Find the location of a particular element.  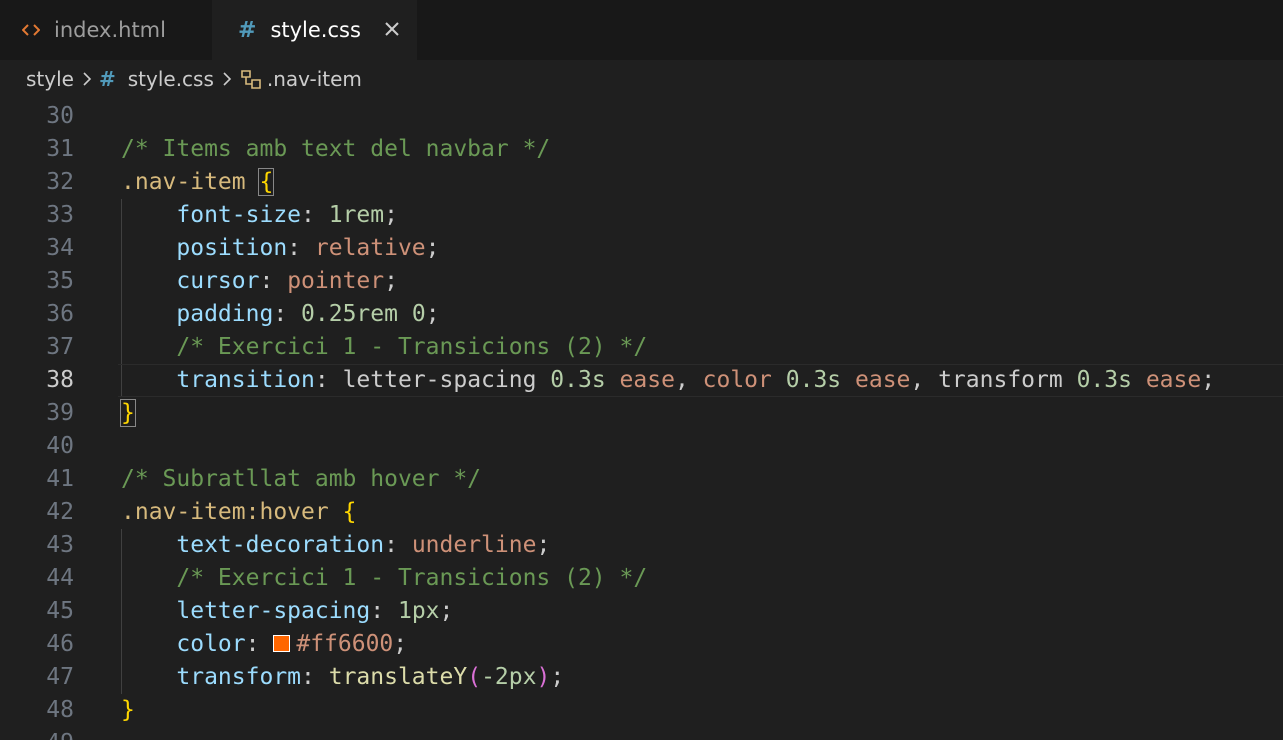

line-number: 48 is located at coordinates (60, 710).